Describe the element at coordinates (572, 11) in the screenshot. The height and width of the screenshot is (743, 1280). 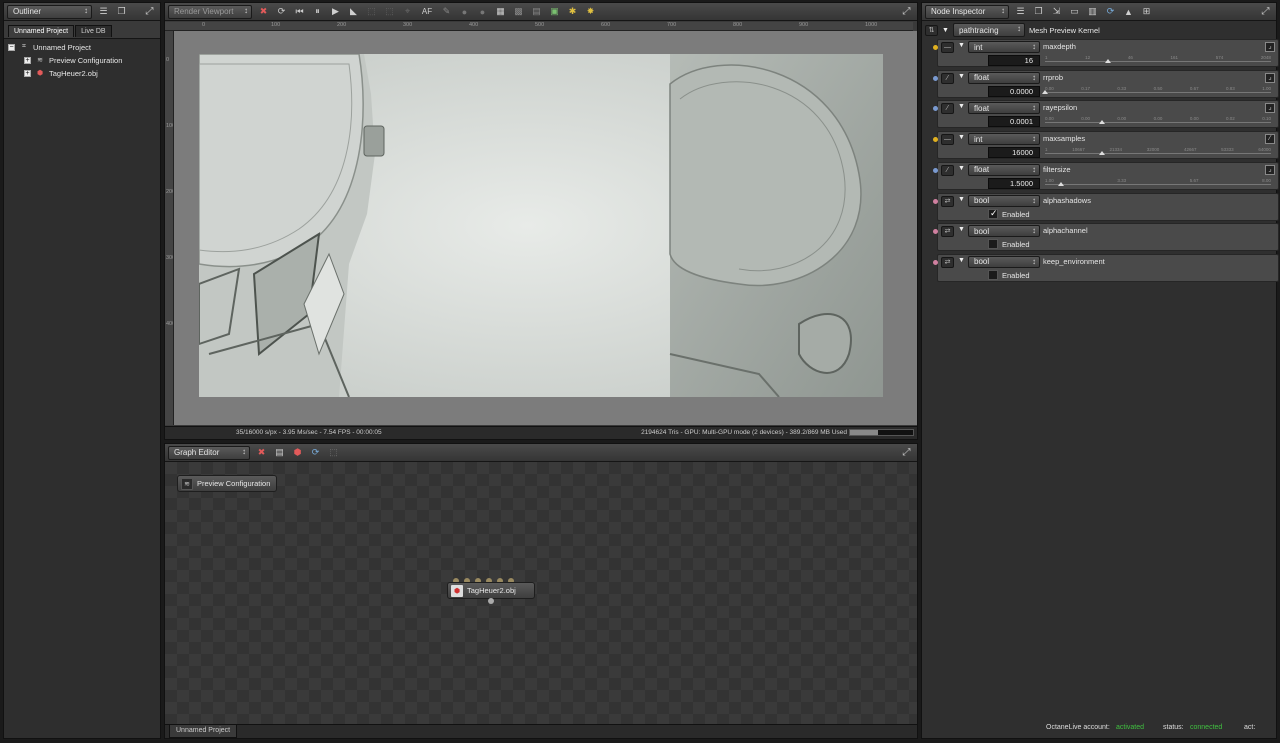
I see `light-icon: ✱` at that location.